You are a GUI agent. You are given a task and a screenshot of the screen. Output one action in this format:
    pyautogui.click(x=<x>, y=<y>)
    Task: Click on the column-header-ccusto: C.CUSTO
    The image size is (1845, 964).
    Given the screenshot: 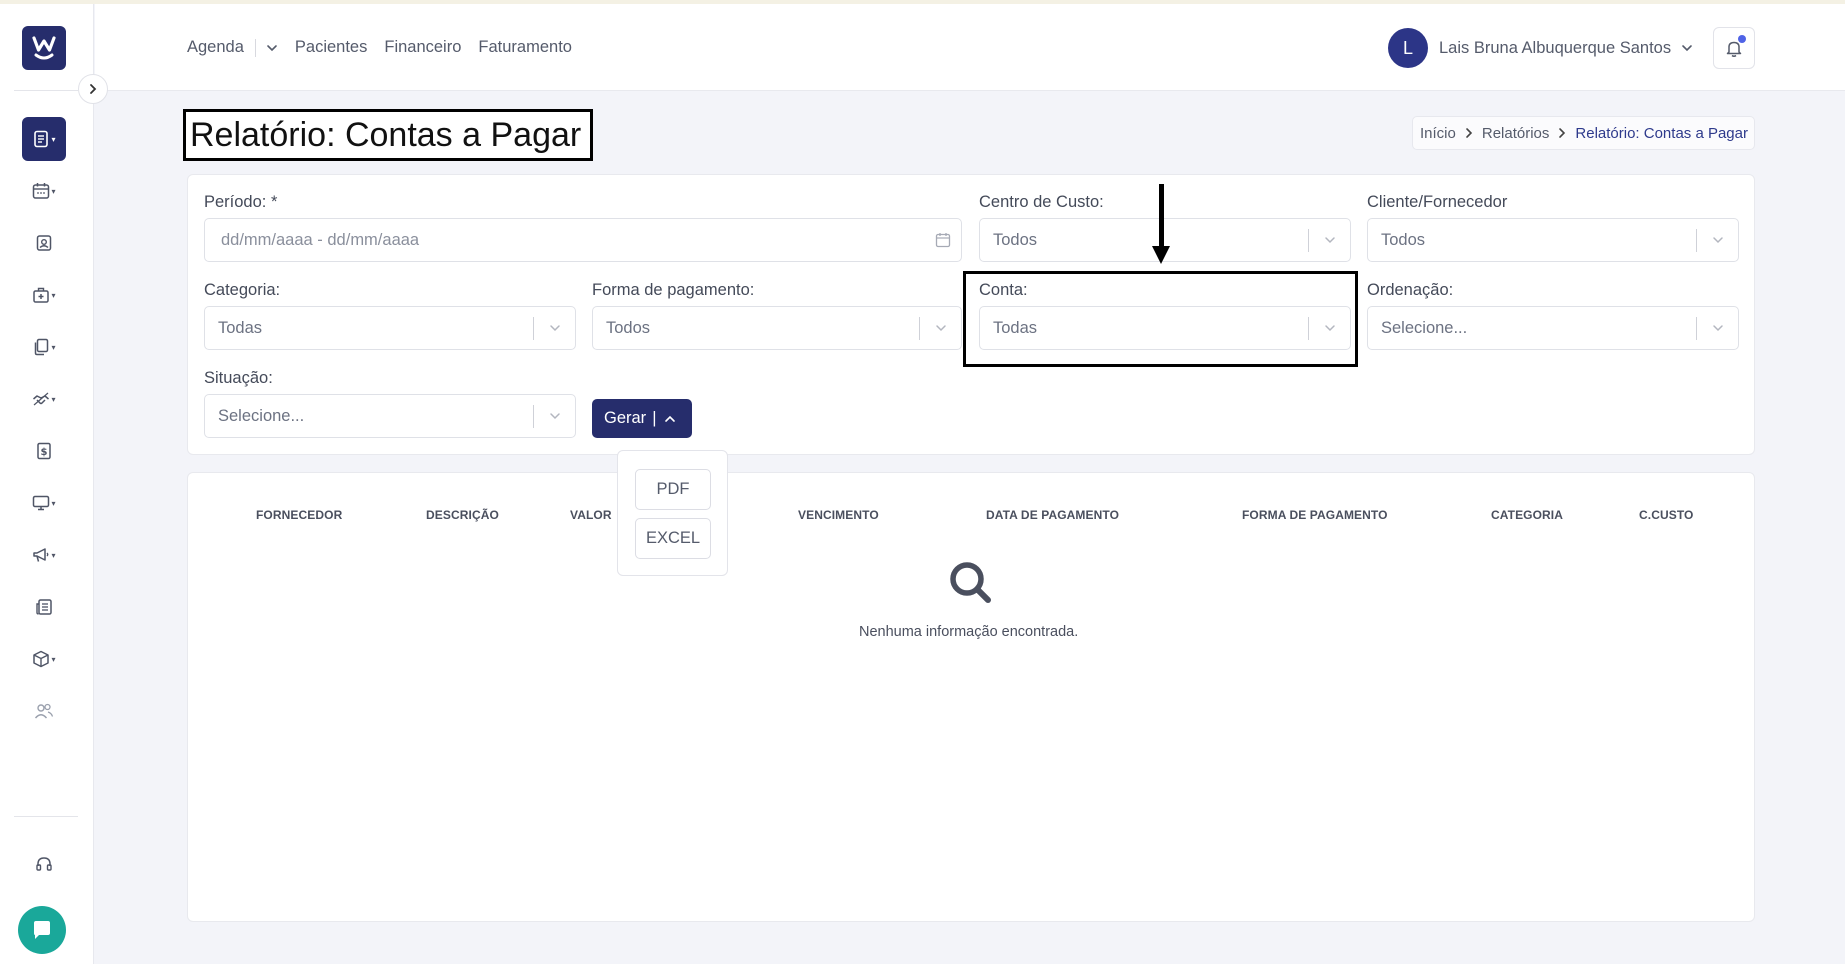 What is the action you would take?
    pyautogui.click(x=1666, y=515)
    